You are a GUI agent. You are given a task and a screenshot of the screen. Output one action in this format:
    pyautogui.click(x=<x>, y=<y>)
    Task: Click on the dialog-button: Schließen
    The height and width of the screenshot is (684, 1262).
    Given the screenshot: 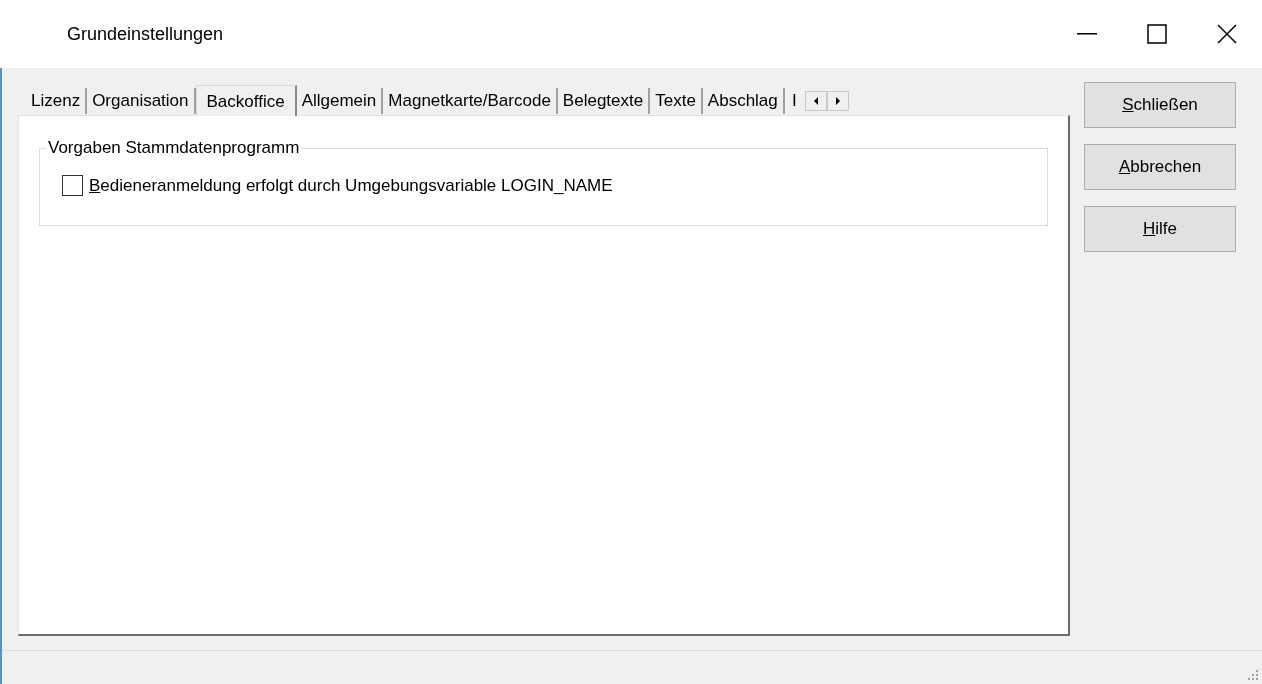 What is the action you would take?
    pyautogui.click(x=1160, y=105)
    